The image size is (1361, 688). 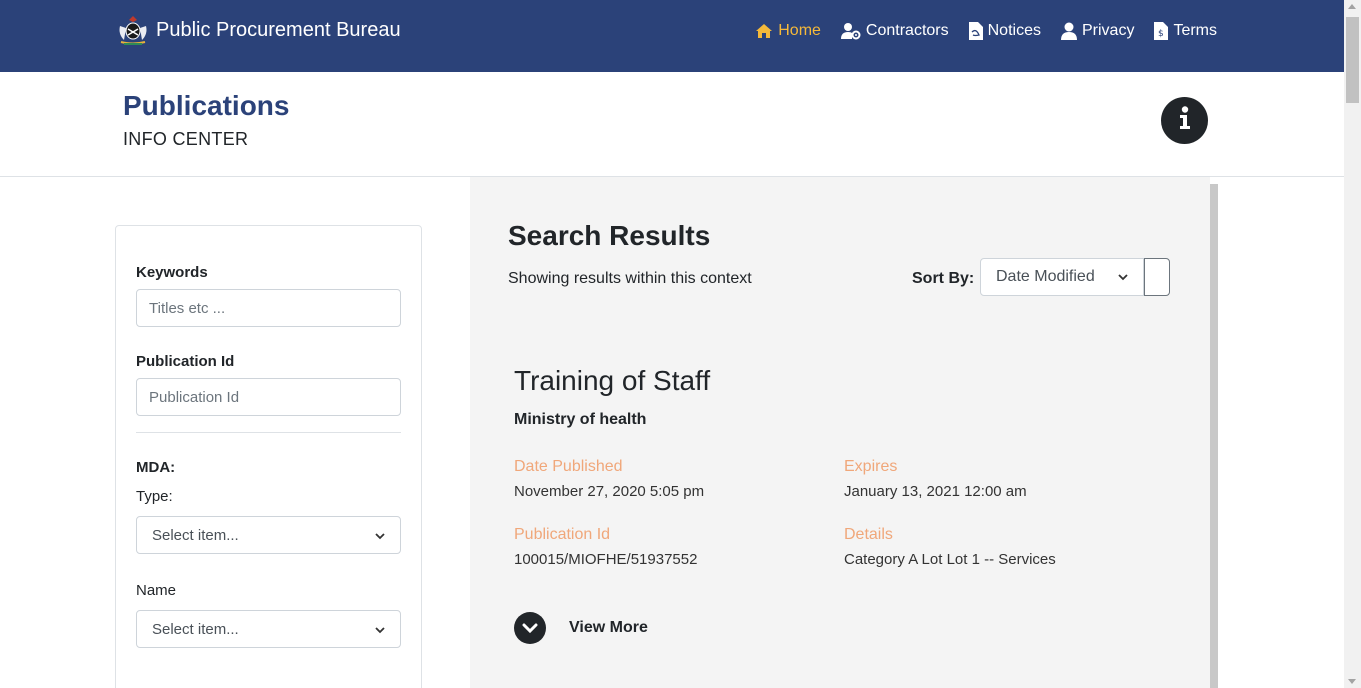 I want to click on publication-id-value: 100015/MIOFHE/51937552, so click(x=606, y=559).